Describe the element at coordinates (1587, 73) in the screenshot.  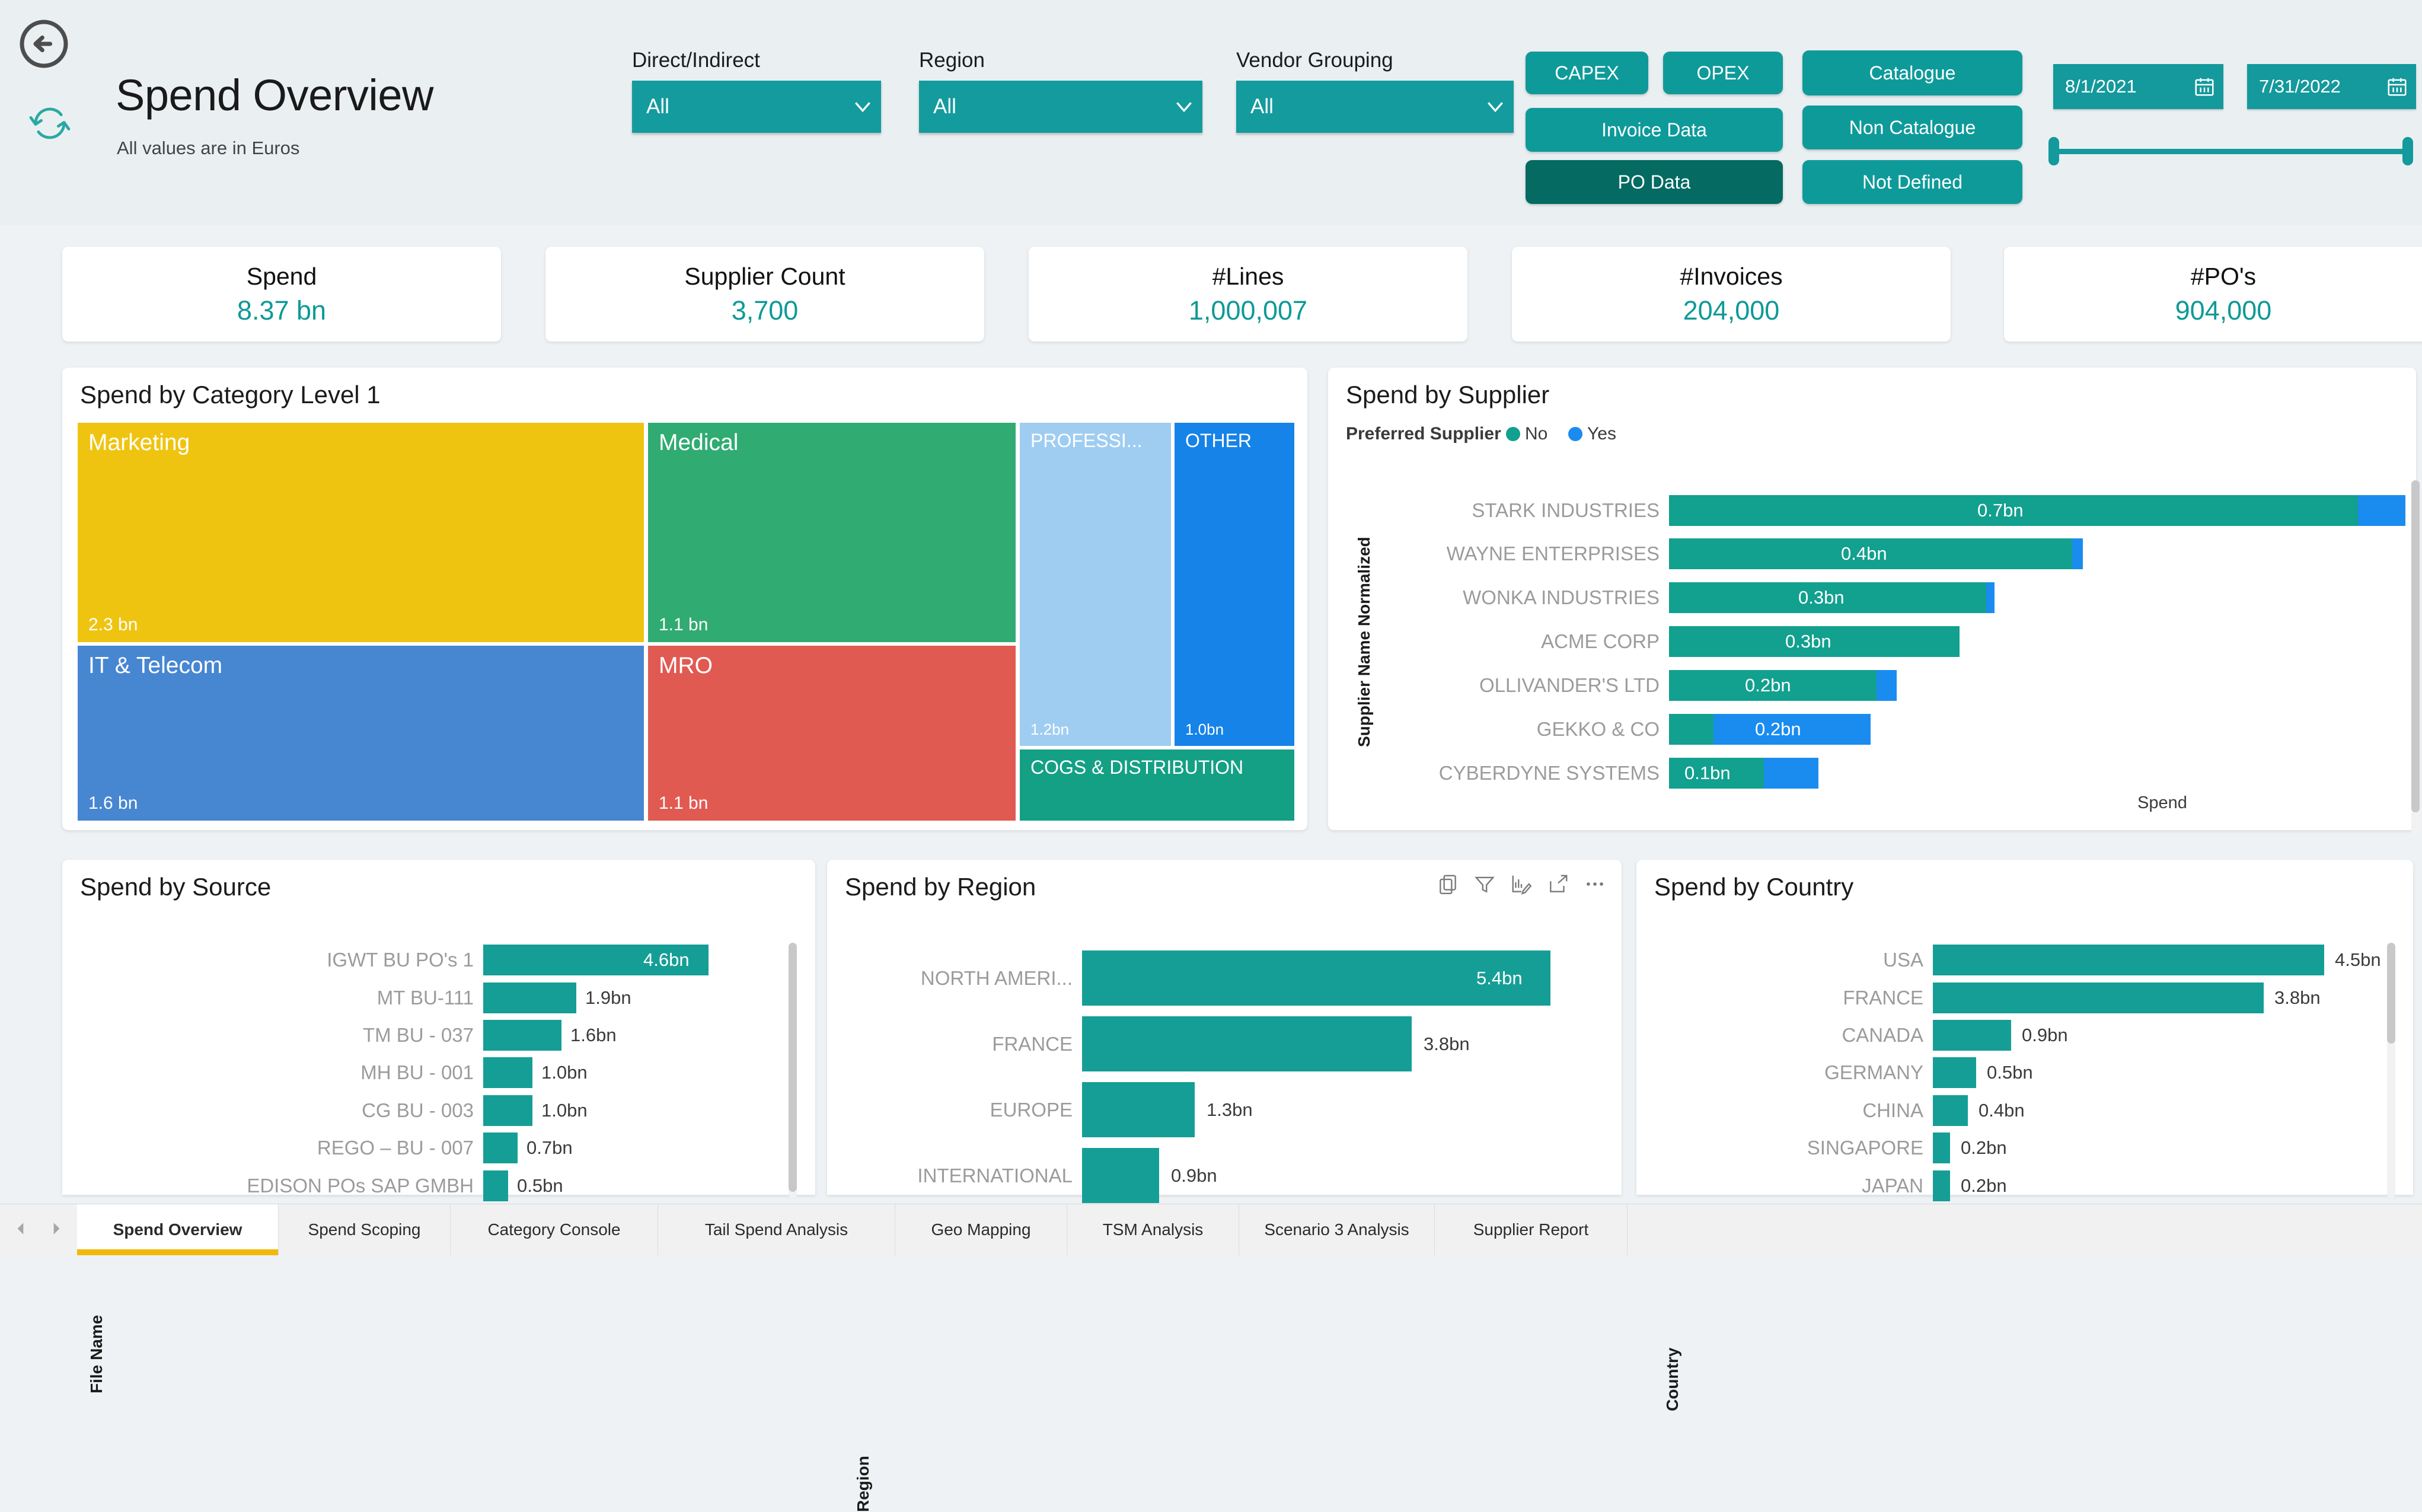
I see `filter-button-capex: CAPEX` at that location.